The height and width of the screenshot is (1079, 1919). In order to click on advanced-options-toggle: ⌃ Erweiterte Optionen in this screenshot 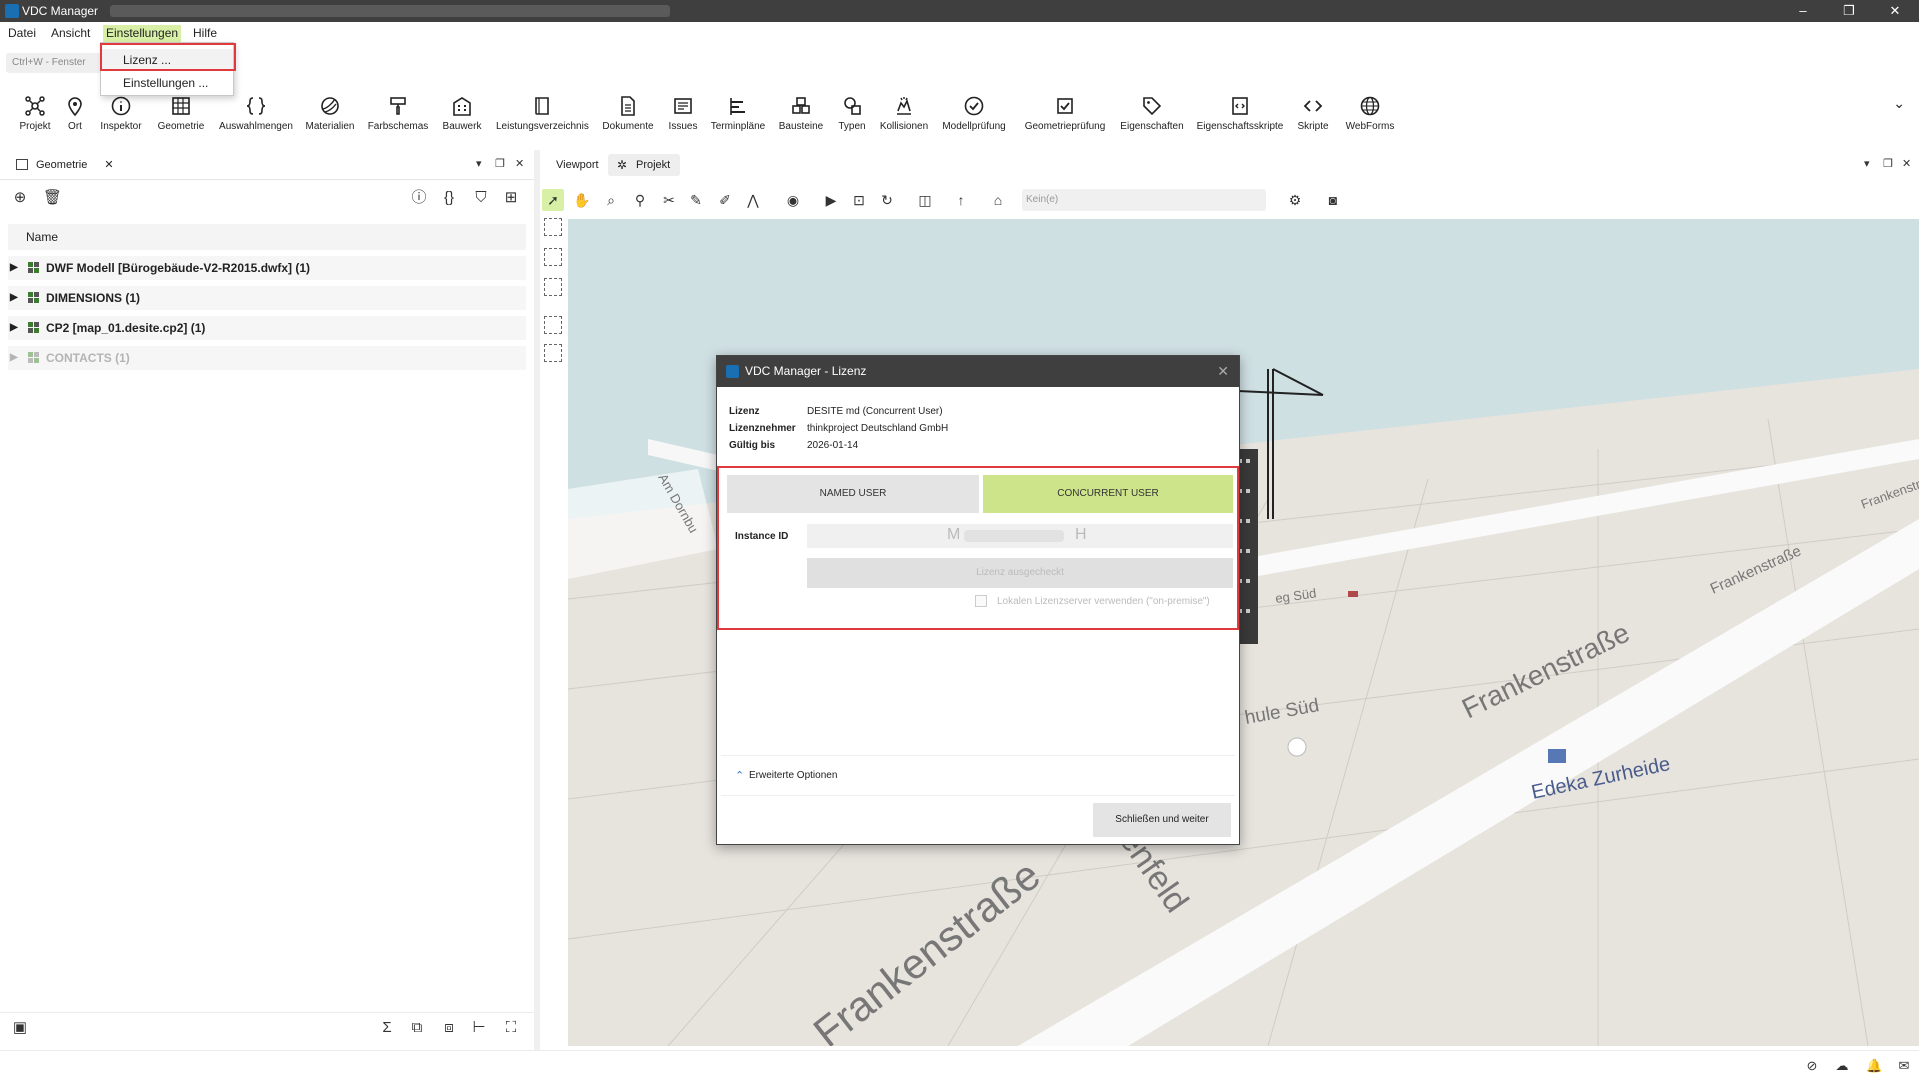, I will do `click(978, 776)`.